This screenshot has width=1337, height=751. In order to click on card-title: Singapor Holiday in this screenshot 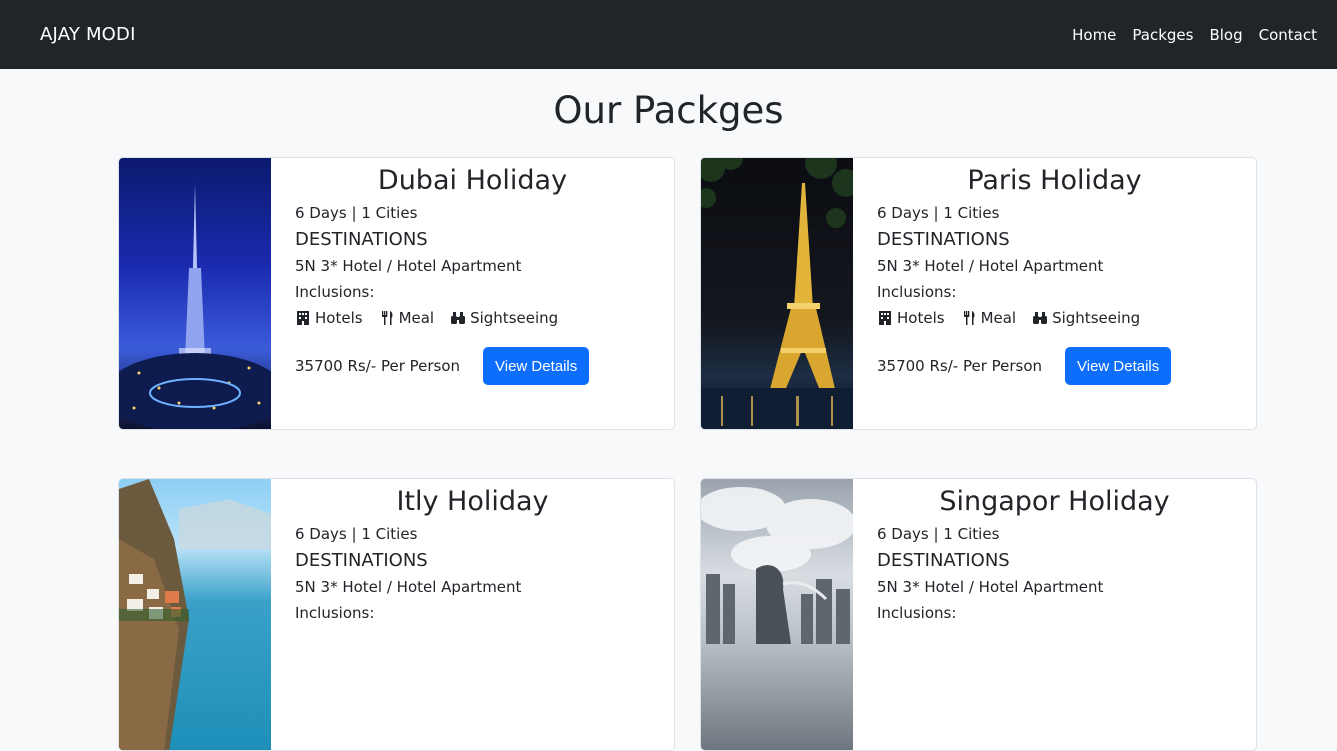, I will do `click(1054, 501)`.